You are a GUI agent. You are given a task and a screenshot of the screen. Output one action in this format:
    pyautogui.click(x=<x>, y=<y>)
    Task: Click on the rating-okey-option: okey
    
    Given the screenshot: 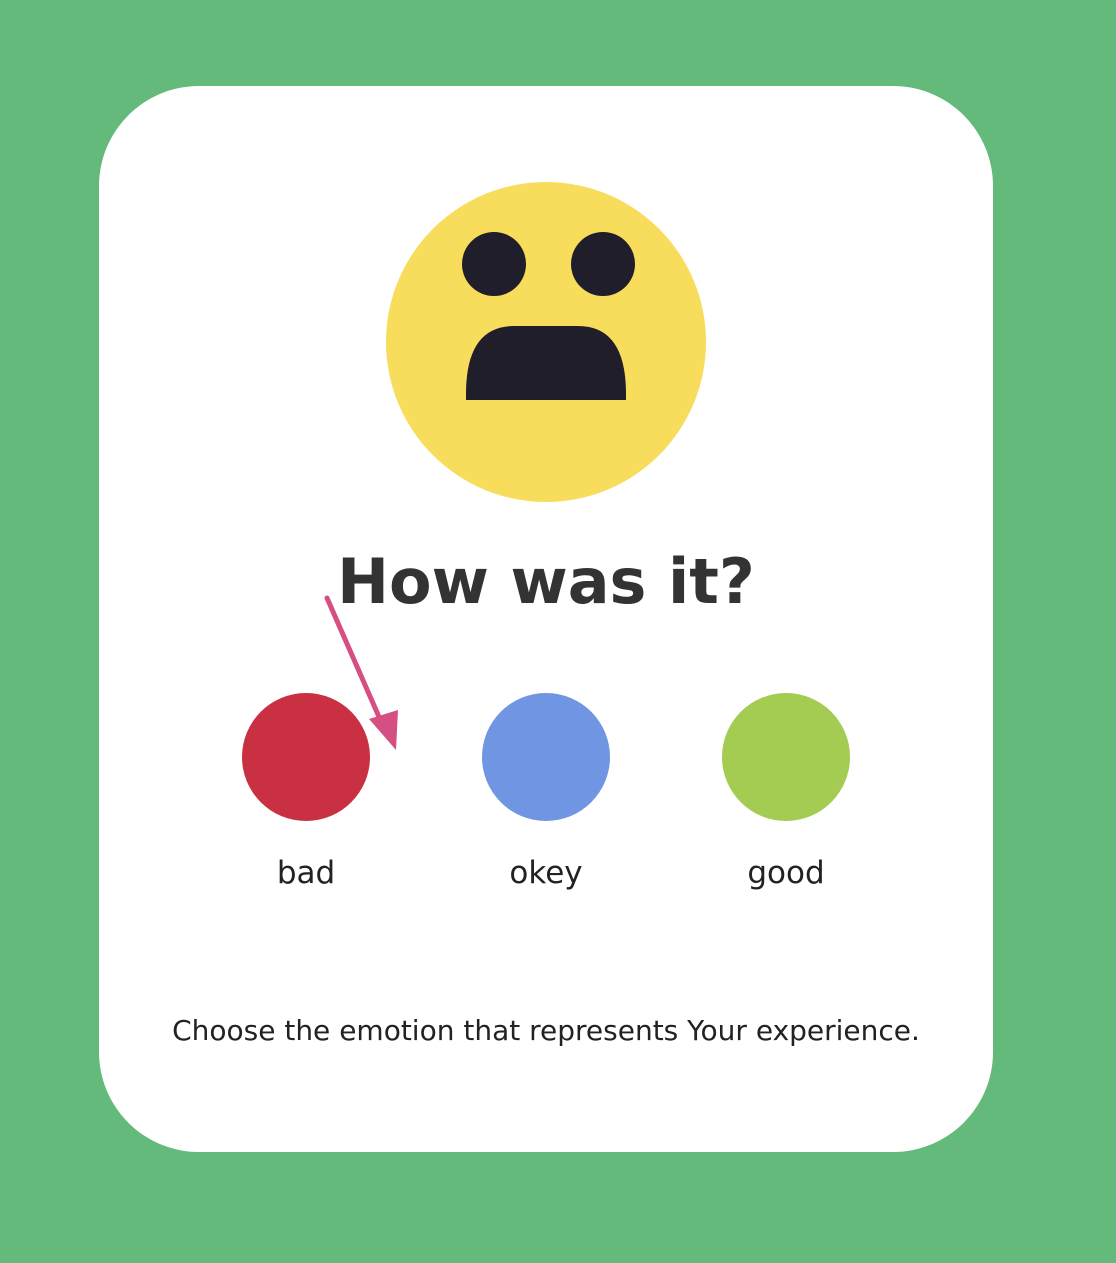 What is the action you would take?
    pyautogui.click(x=546, y=798)
    